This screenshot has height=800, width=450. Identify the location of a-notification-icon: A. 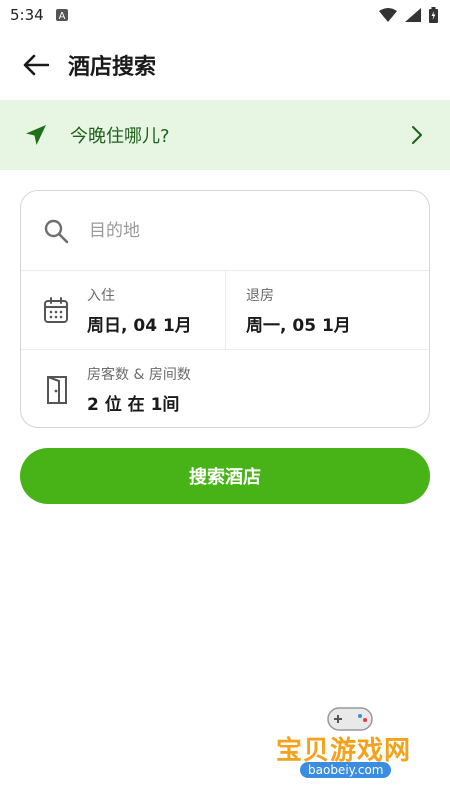
(61, 15).